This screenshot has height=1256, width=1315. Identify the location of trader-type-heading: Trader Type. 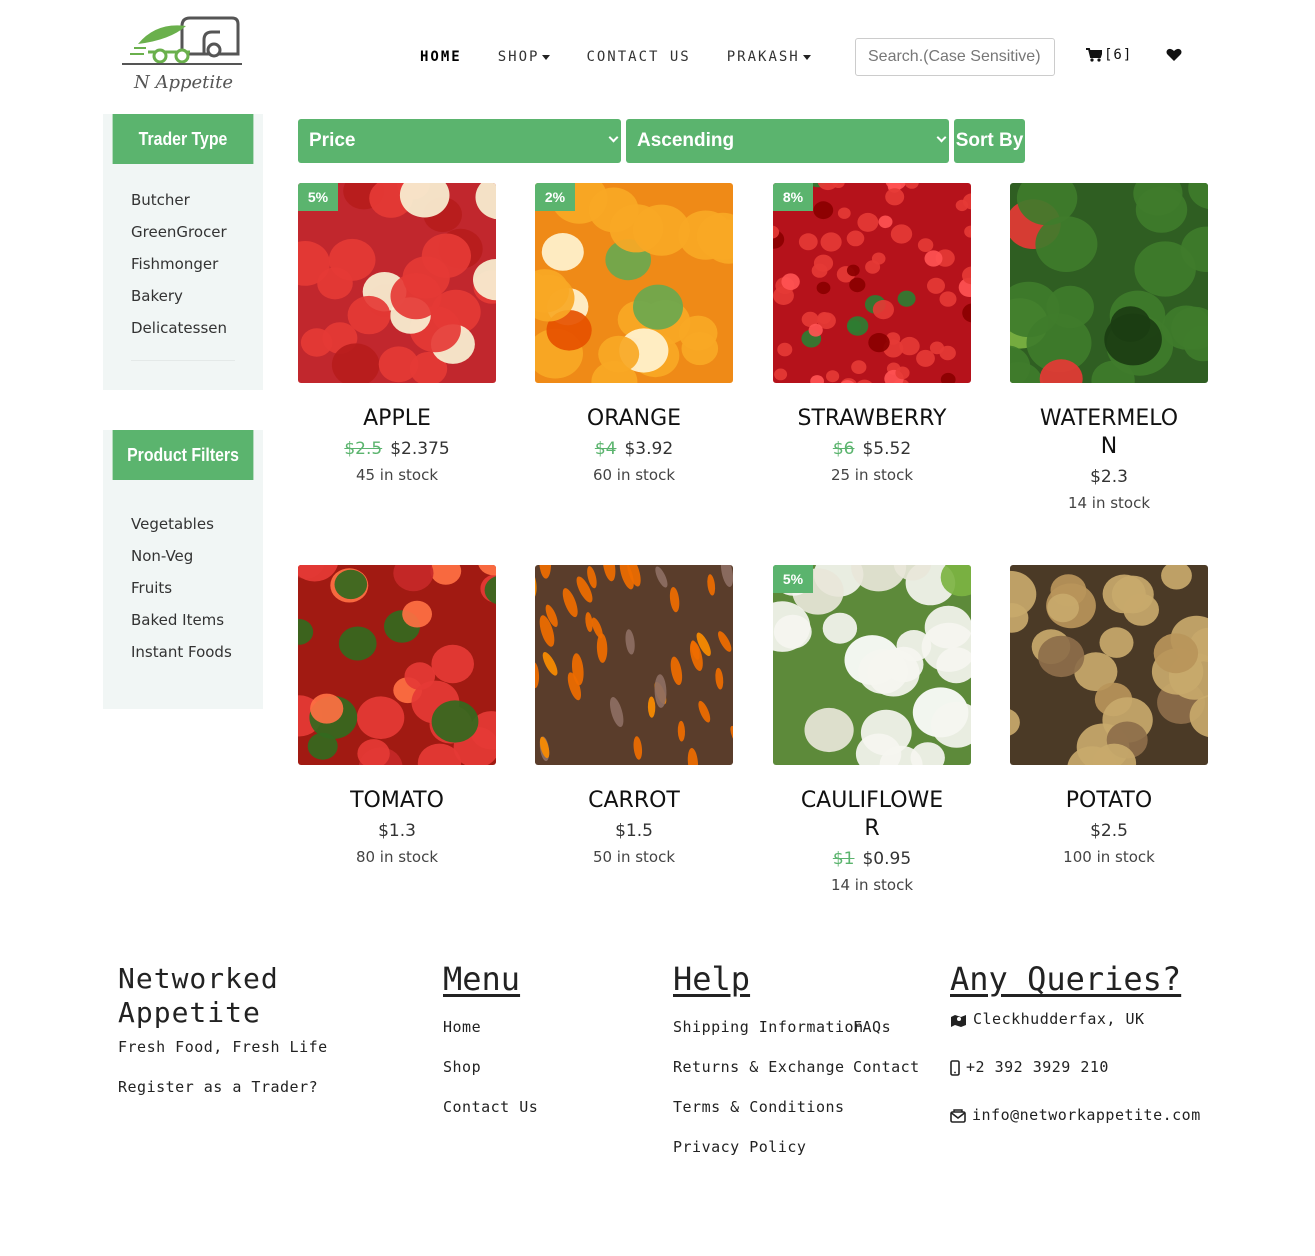
(183, 139).